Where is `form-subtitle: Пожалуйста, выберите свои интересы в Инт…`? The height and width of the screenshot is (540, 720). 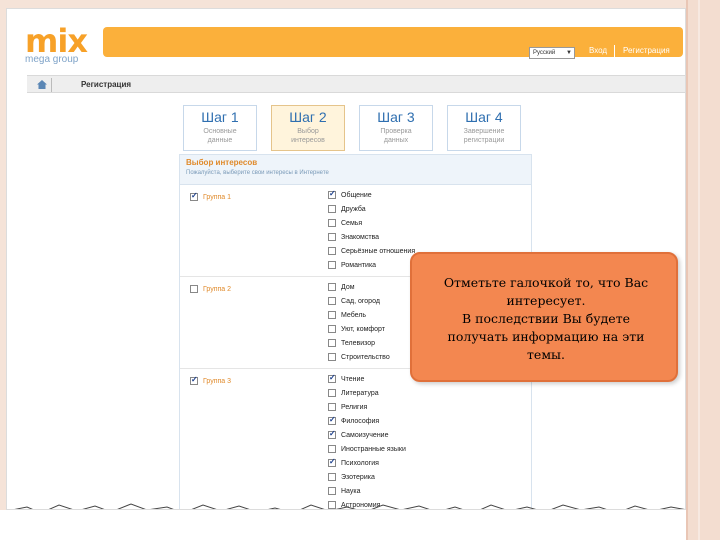
form-subtitle: Пожалуйста, выберите свои интересы в Инт… is located at coordinates (257, 173).